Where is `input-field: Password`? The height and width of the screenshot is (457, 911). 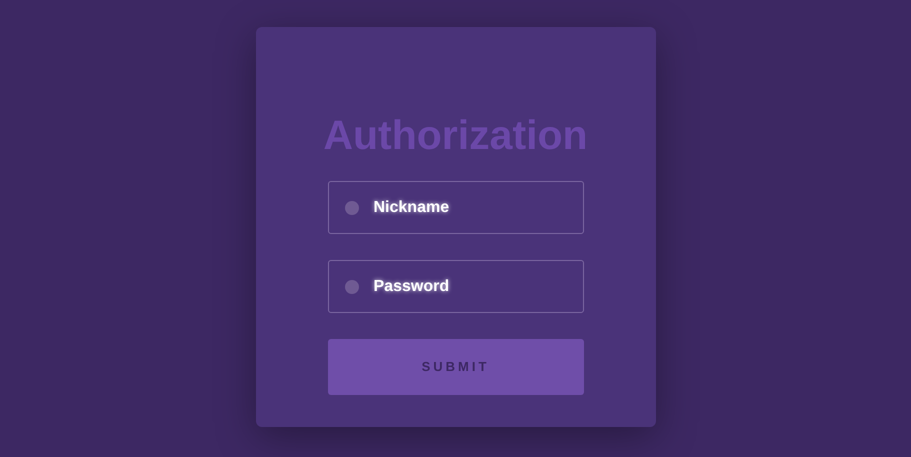
input-field: Password is located at coordinates (456, 286).